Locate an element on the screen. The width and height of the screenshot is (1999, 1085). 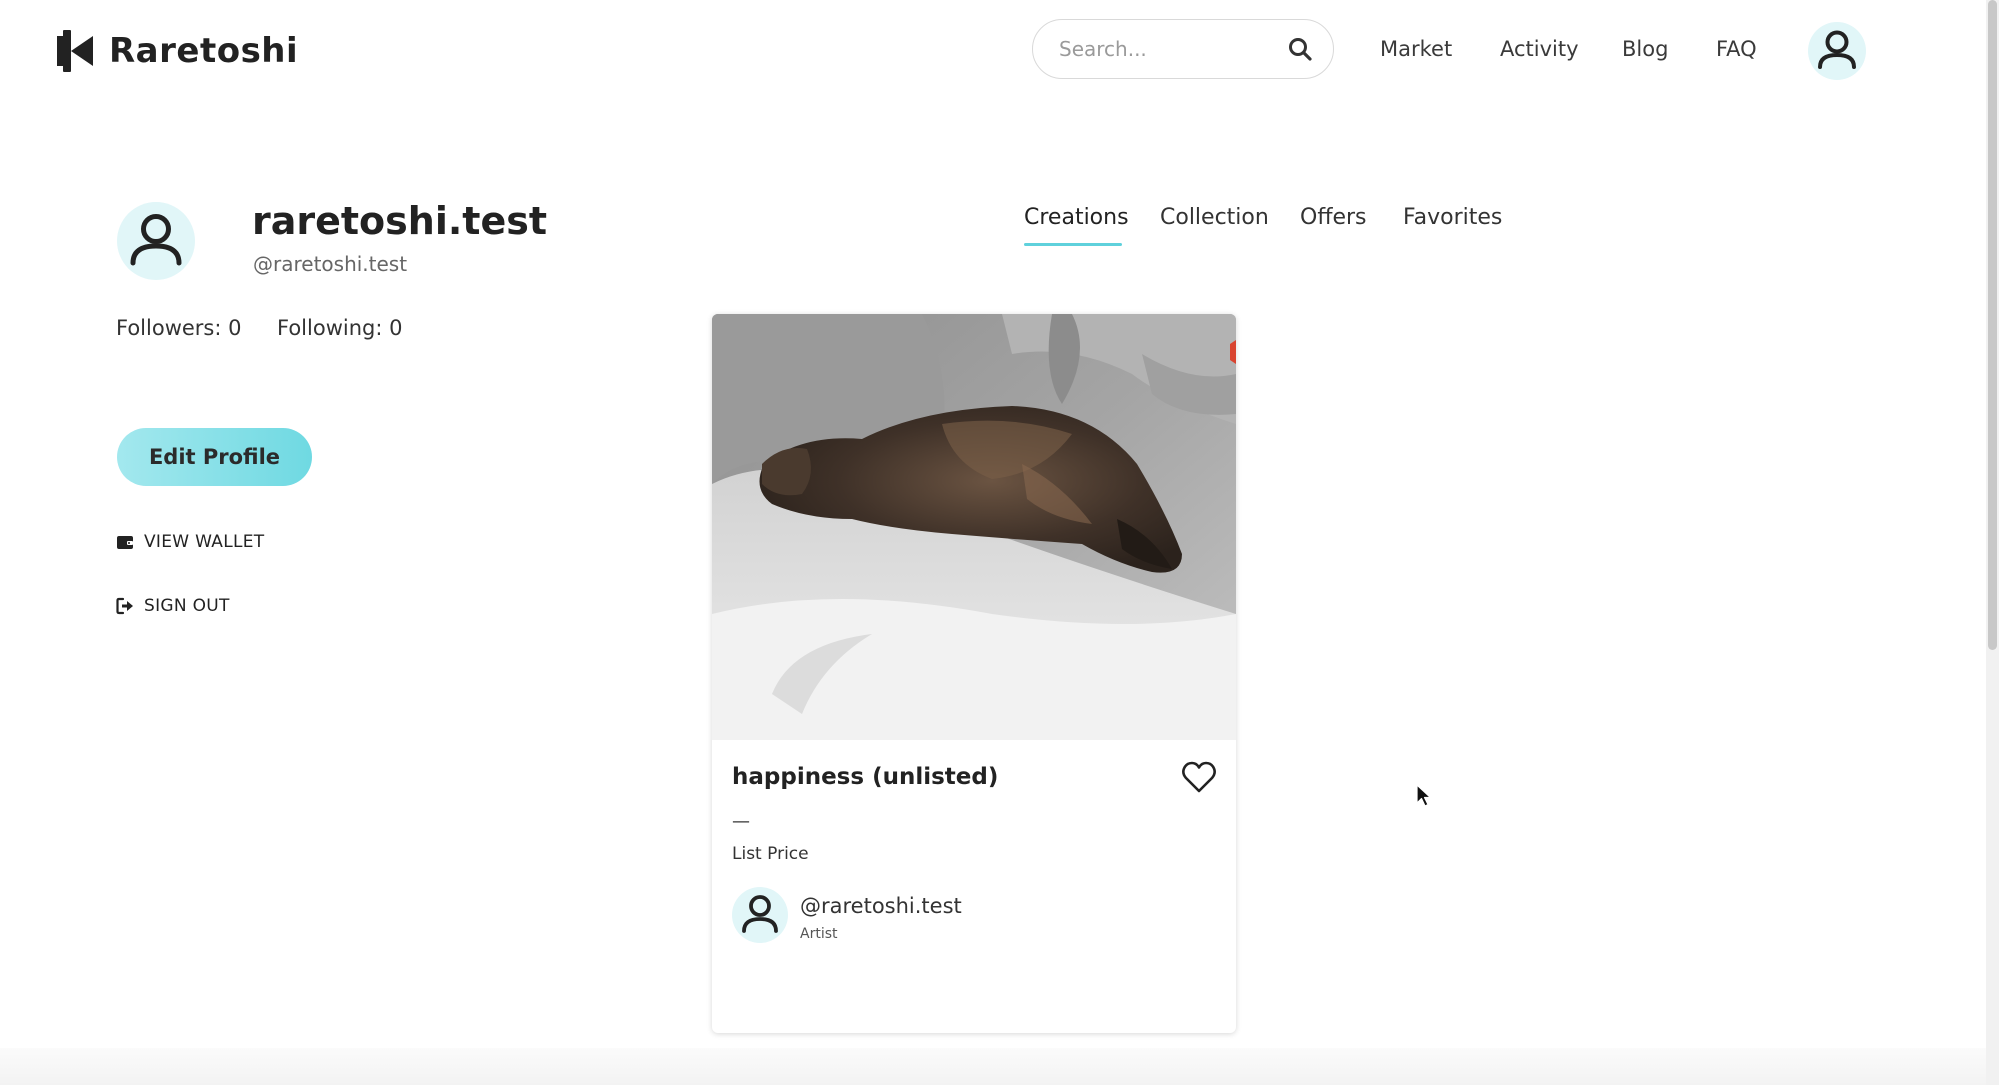
artist-avatar is located at coordinates (760, 915).